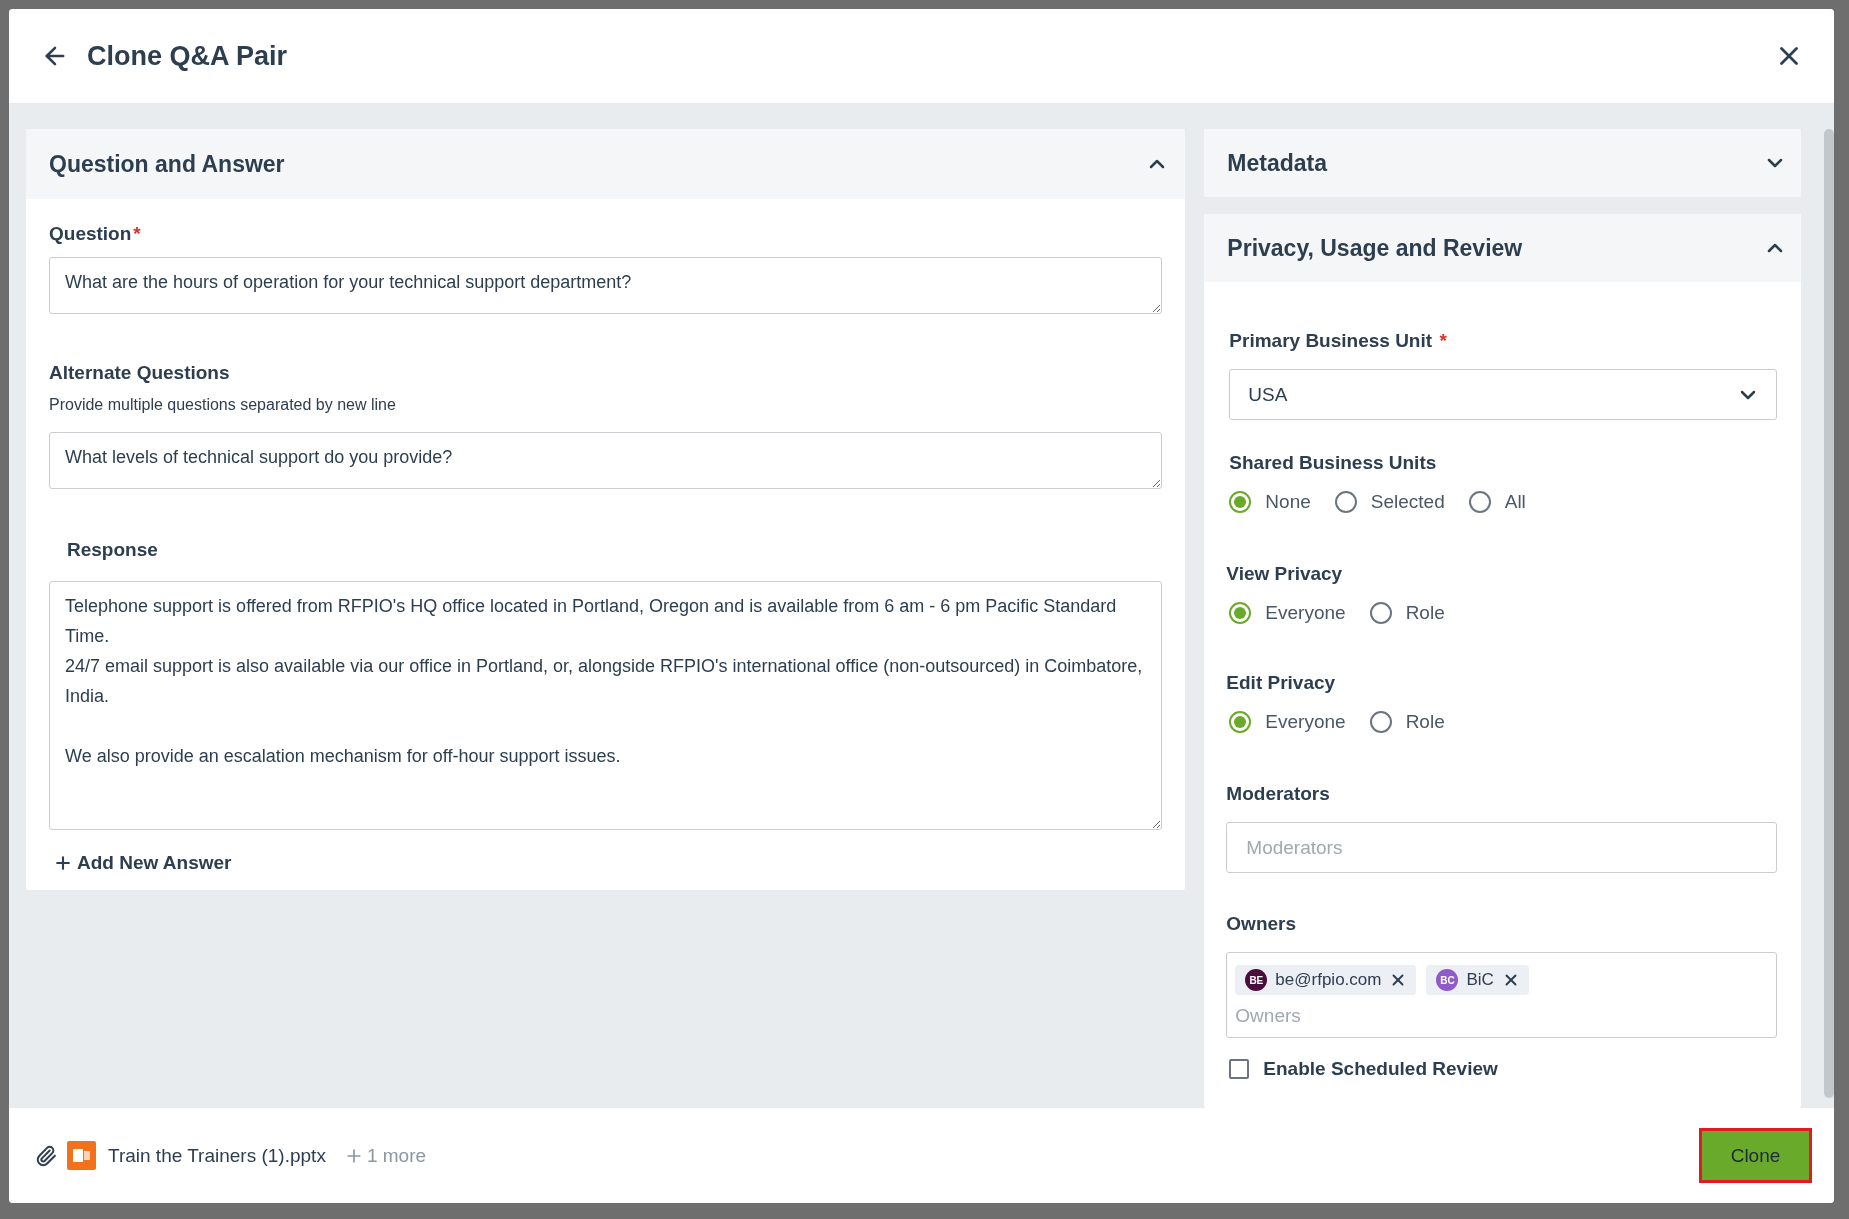 The height and width of the screenshot is (1219, 1849). What do you see at coordinates (1447, 980) in the screenshot?
I see `avatar: BC` at bounding box center [1447, 980].